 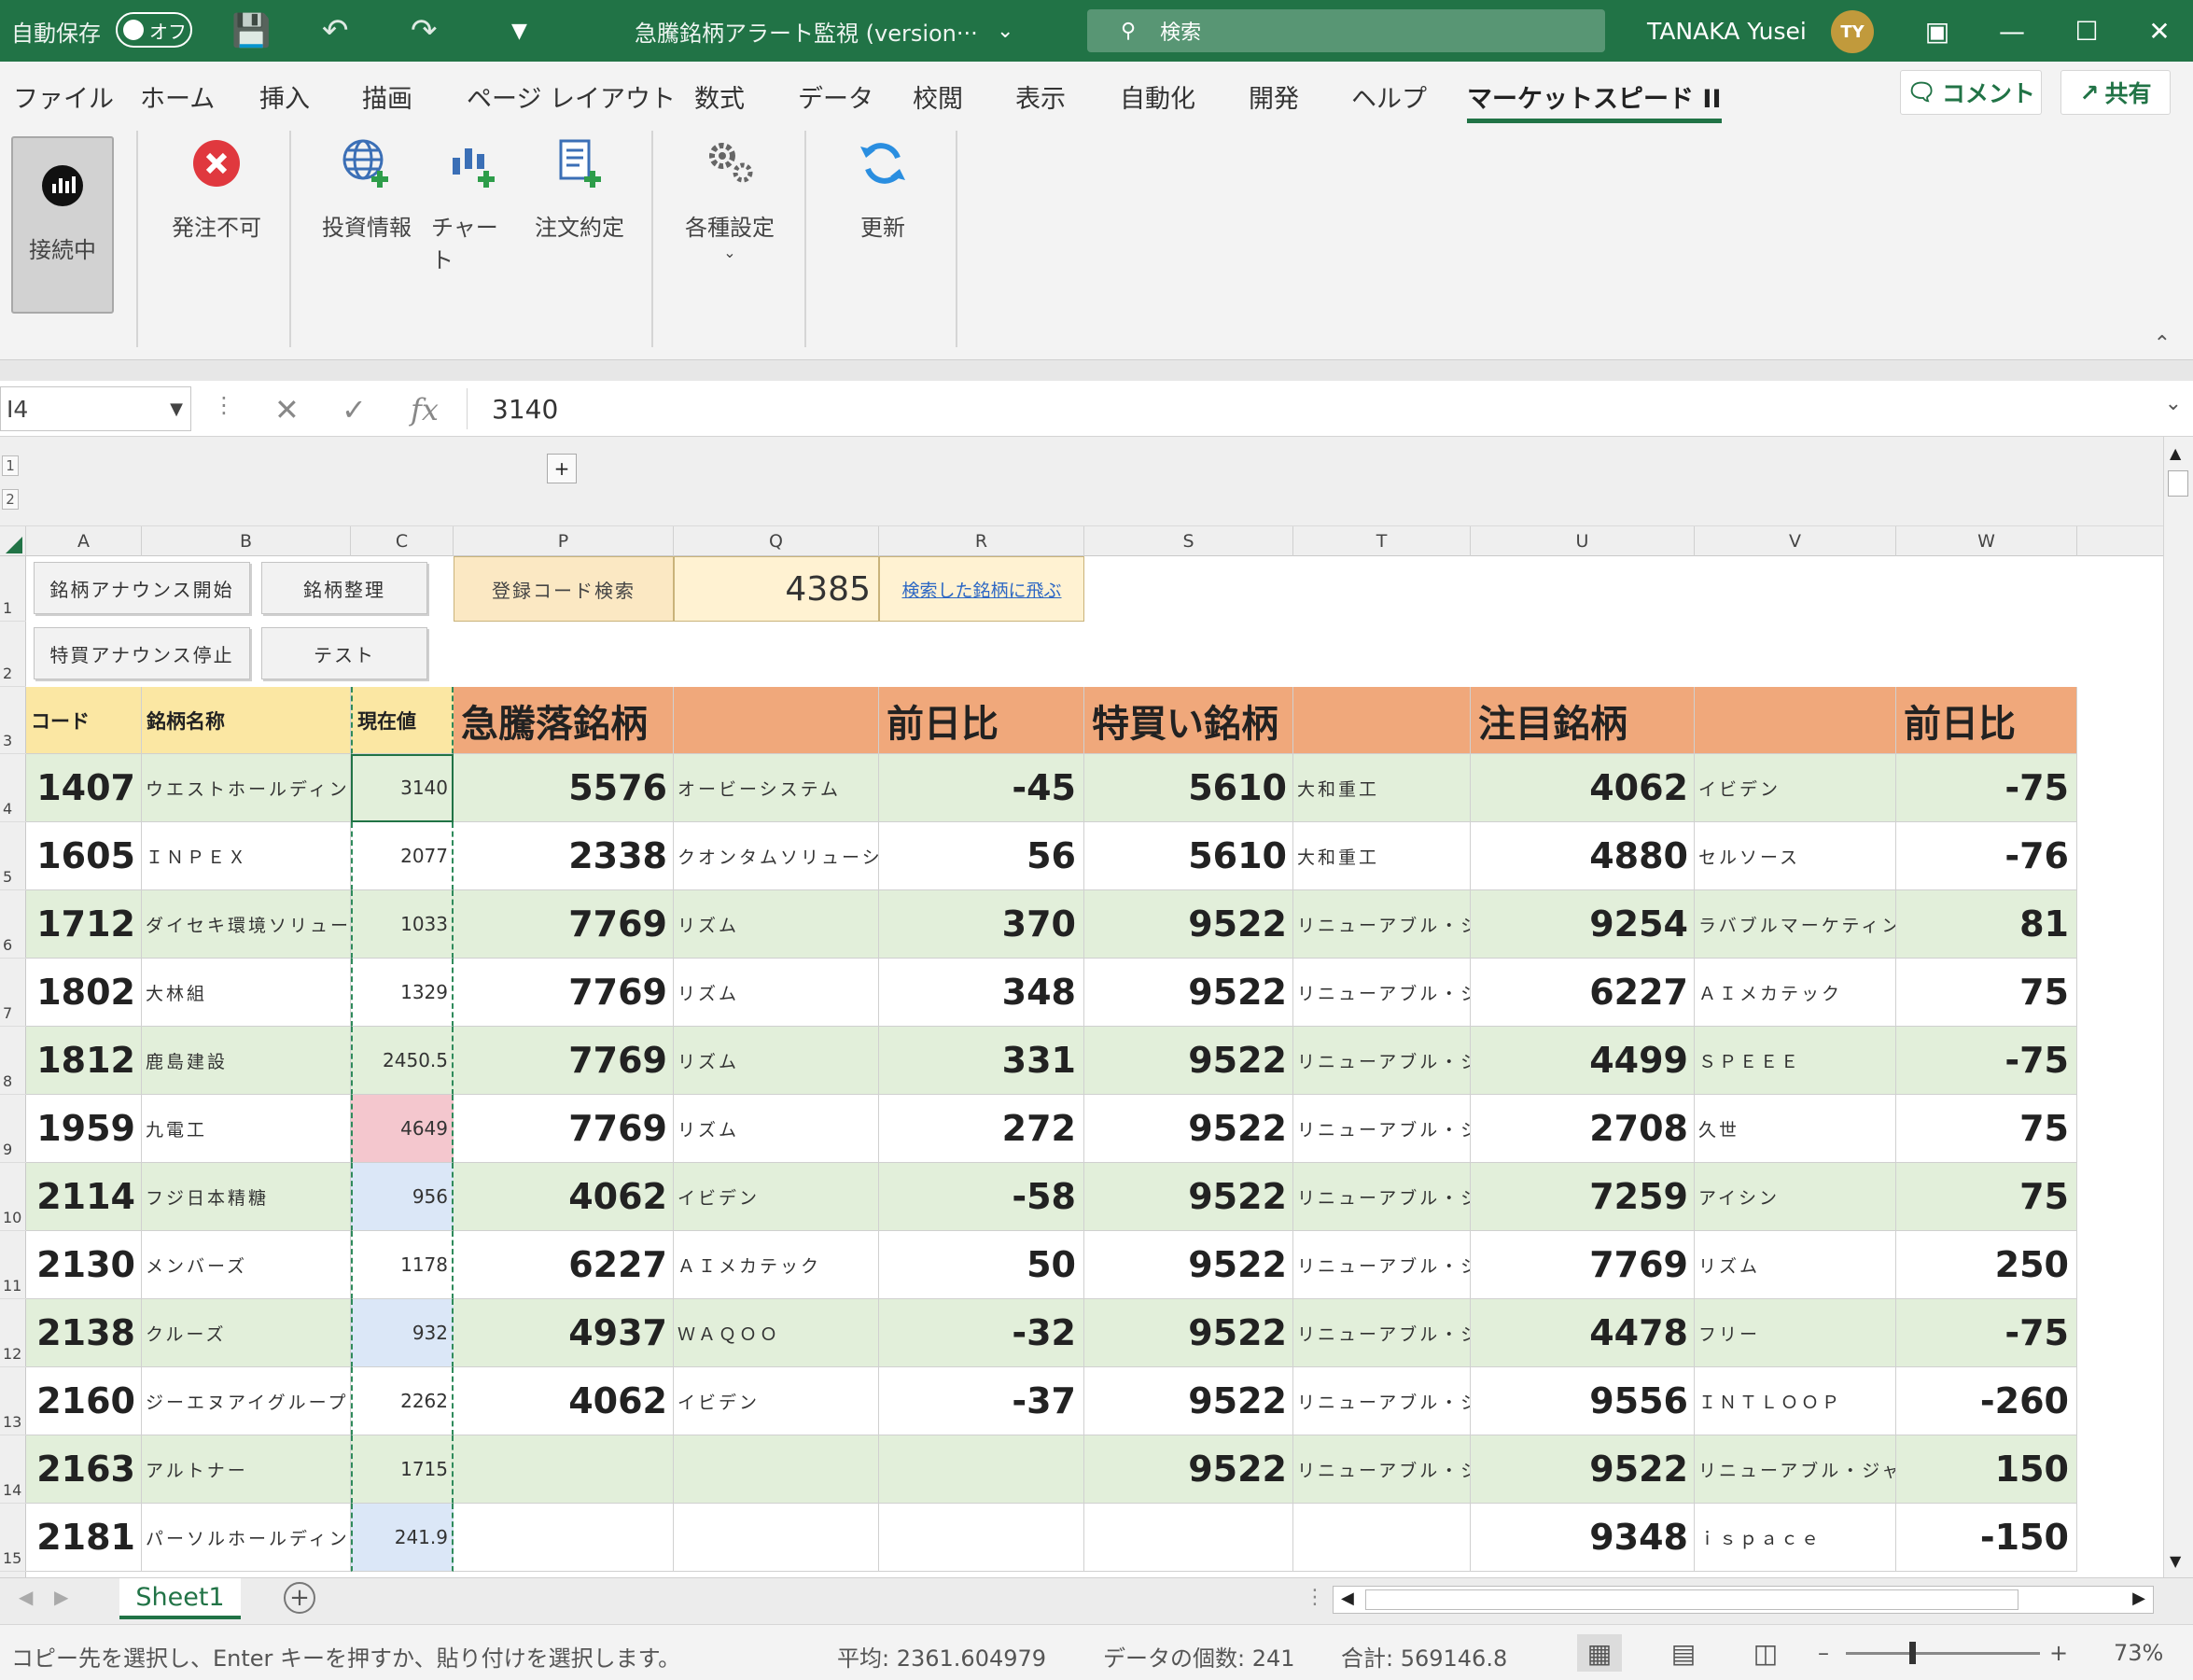 What do you see at coordinates (1795, 541) in the screenshot?
I see `column-header: V` at bounding box center [1795, 541].